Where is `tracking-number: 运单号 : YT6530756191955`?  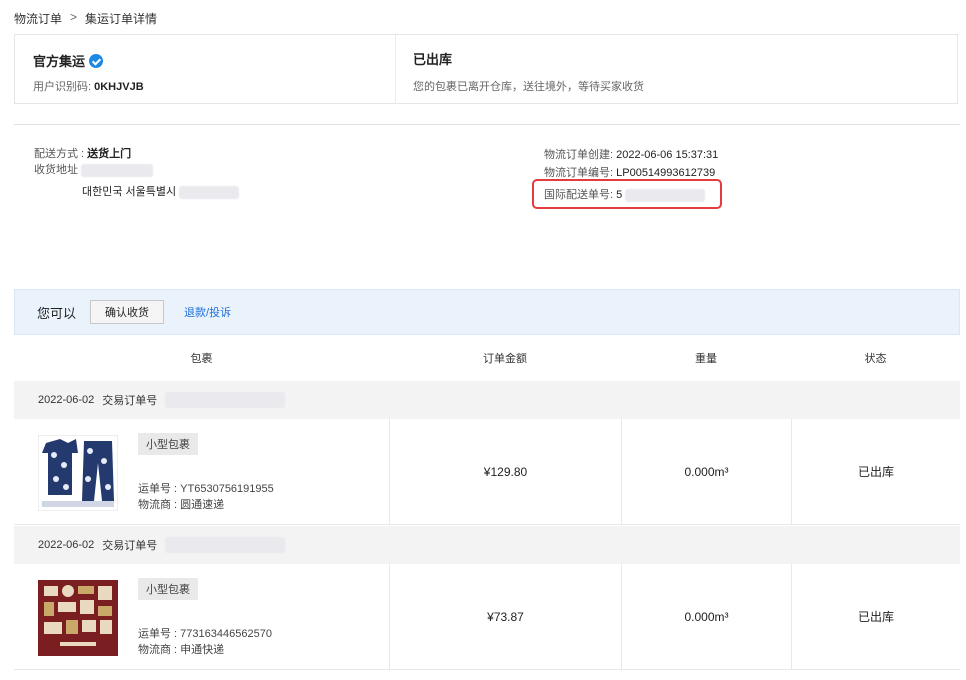
tracking-number: 运单号 : YT6530756191955 is located at coordinates (206, 489).